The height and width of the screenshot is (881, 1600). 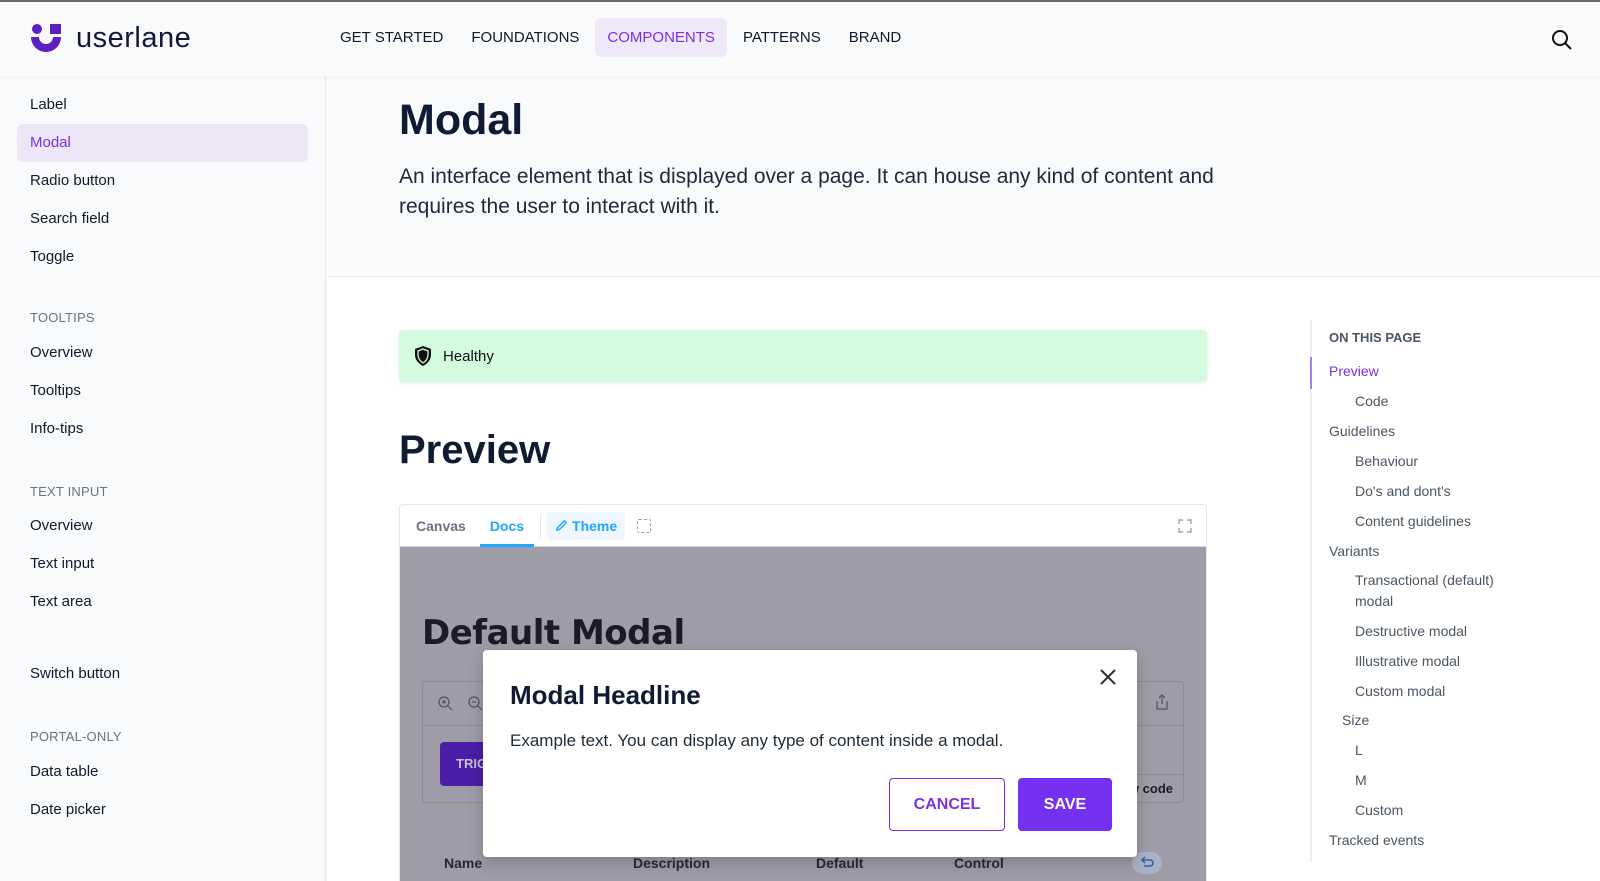 I want to click on toc-item-illustrative: Illustrative modal, so click(x=1407, y=661).